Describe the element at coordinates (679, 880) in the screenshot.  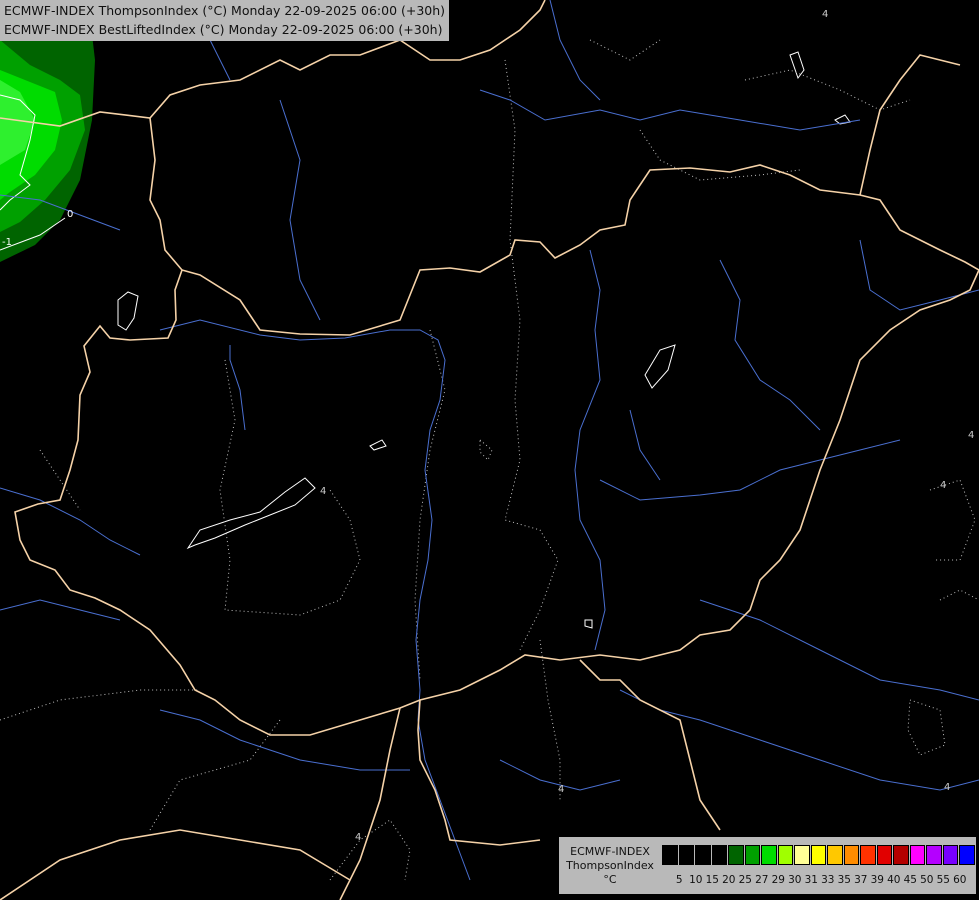
I see `legend-tick-label: 5` at that location.